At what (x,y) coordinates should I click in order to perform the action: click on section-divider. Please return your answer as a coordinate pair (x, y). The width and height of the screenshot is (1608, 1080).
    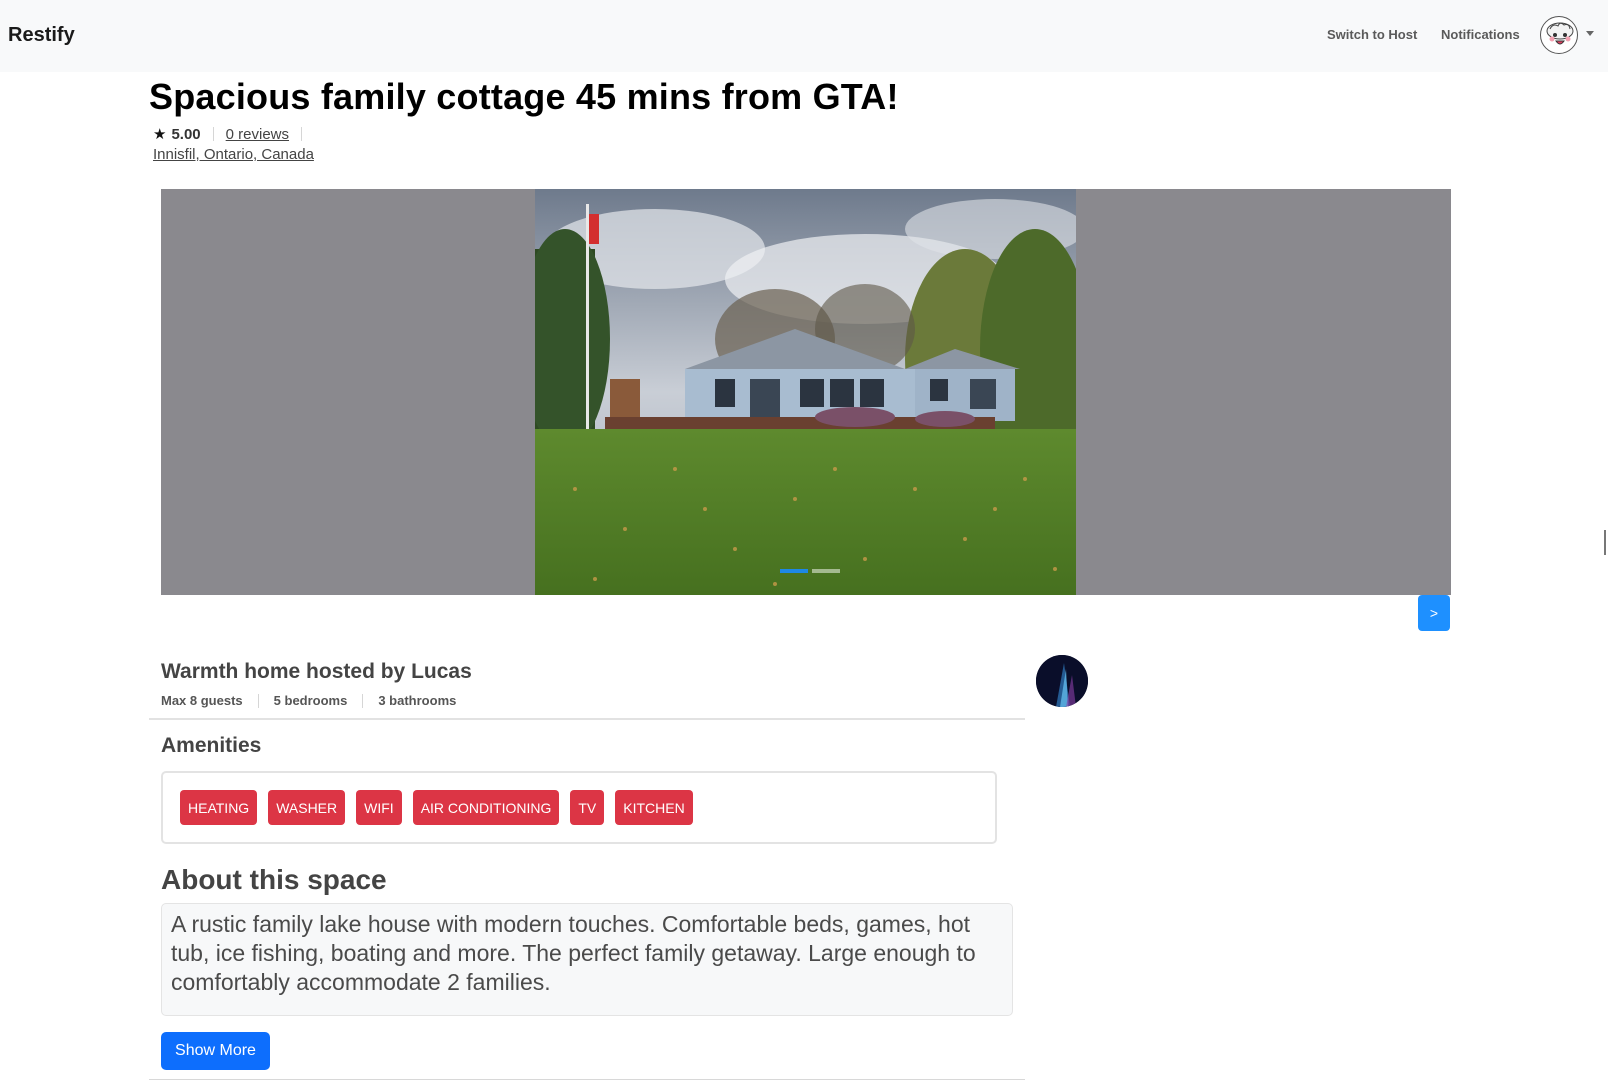
    Looking at the image, I should click on (587, 719).